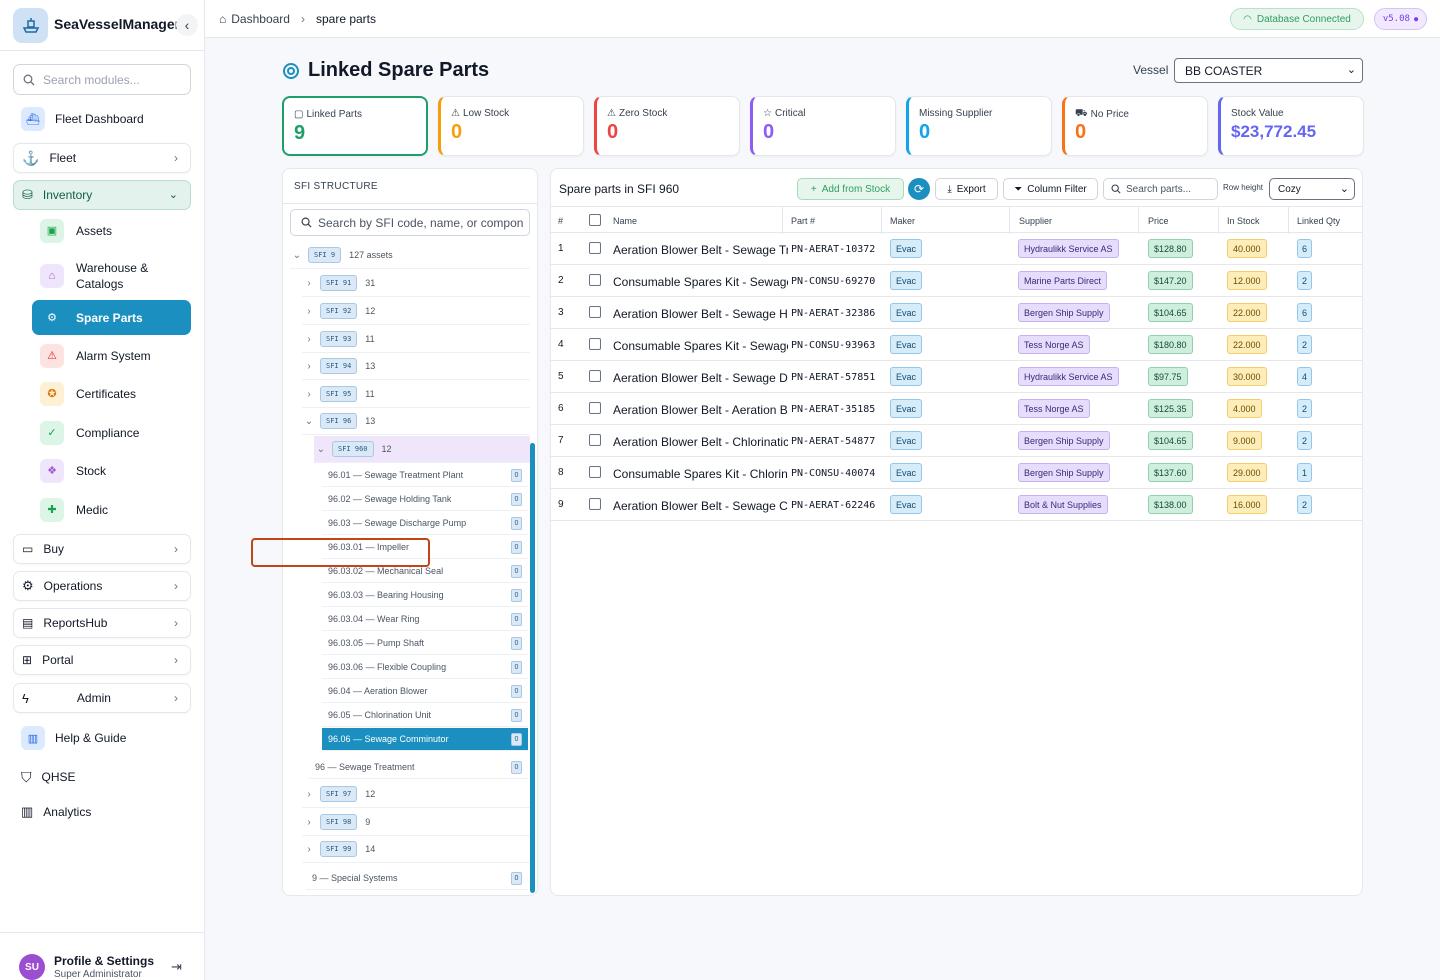  Describe the element at coordinates (111, 317) in the screenshot. I see `nav-spare-parts: ⚙ Spare Parts` at that location.